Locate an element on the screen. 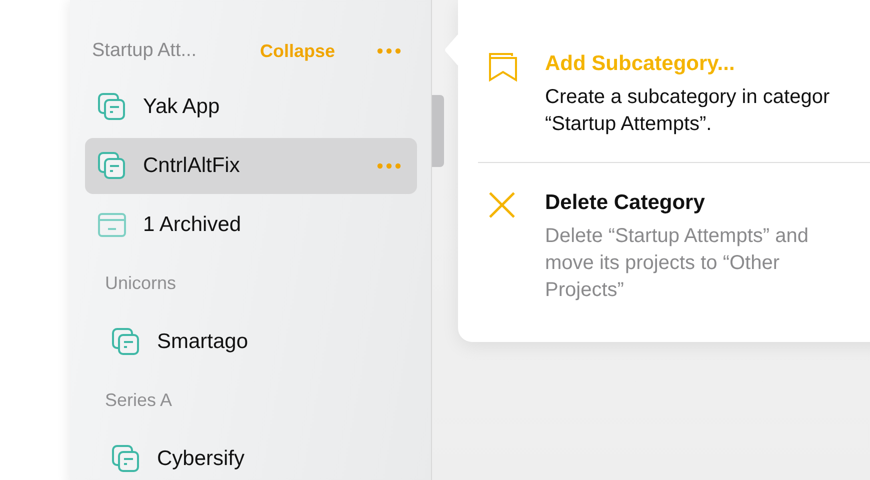  scrollbar-thumb is located at coordinates (438, 131).